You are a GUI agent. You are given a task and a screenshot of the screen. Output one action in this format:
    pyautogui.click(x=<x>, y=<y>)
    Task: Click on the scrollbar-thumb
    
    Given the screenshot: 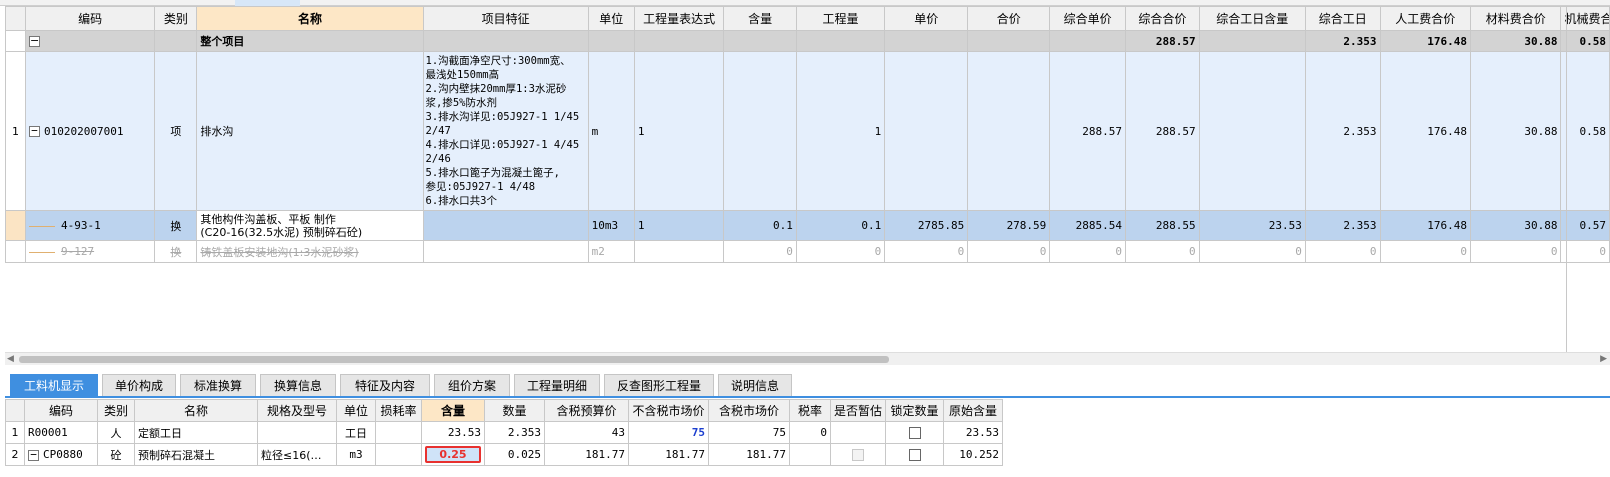 What is the action you would take?
    pyautogui.click(x=454, y=359)
    